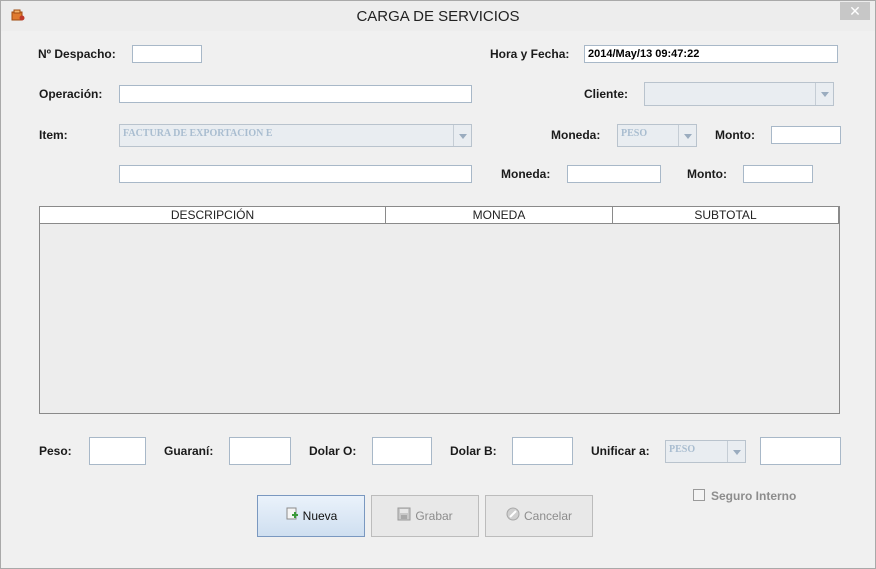 The image size is (876, 569). Describe the element at coordinates (699, 495) in the screenshot. I see `seguro-interno-checkbox` at that location.